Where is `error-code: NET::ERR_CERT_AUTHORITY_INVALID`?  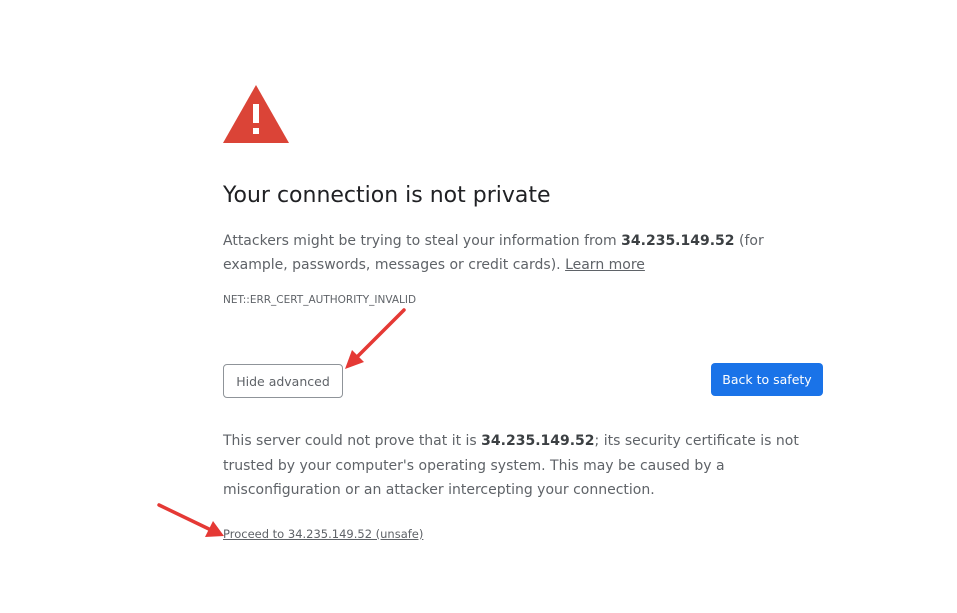
error-code: NET::ERR_CERT_AUTHORITY_INVALID is located at coordinates (320, 300).